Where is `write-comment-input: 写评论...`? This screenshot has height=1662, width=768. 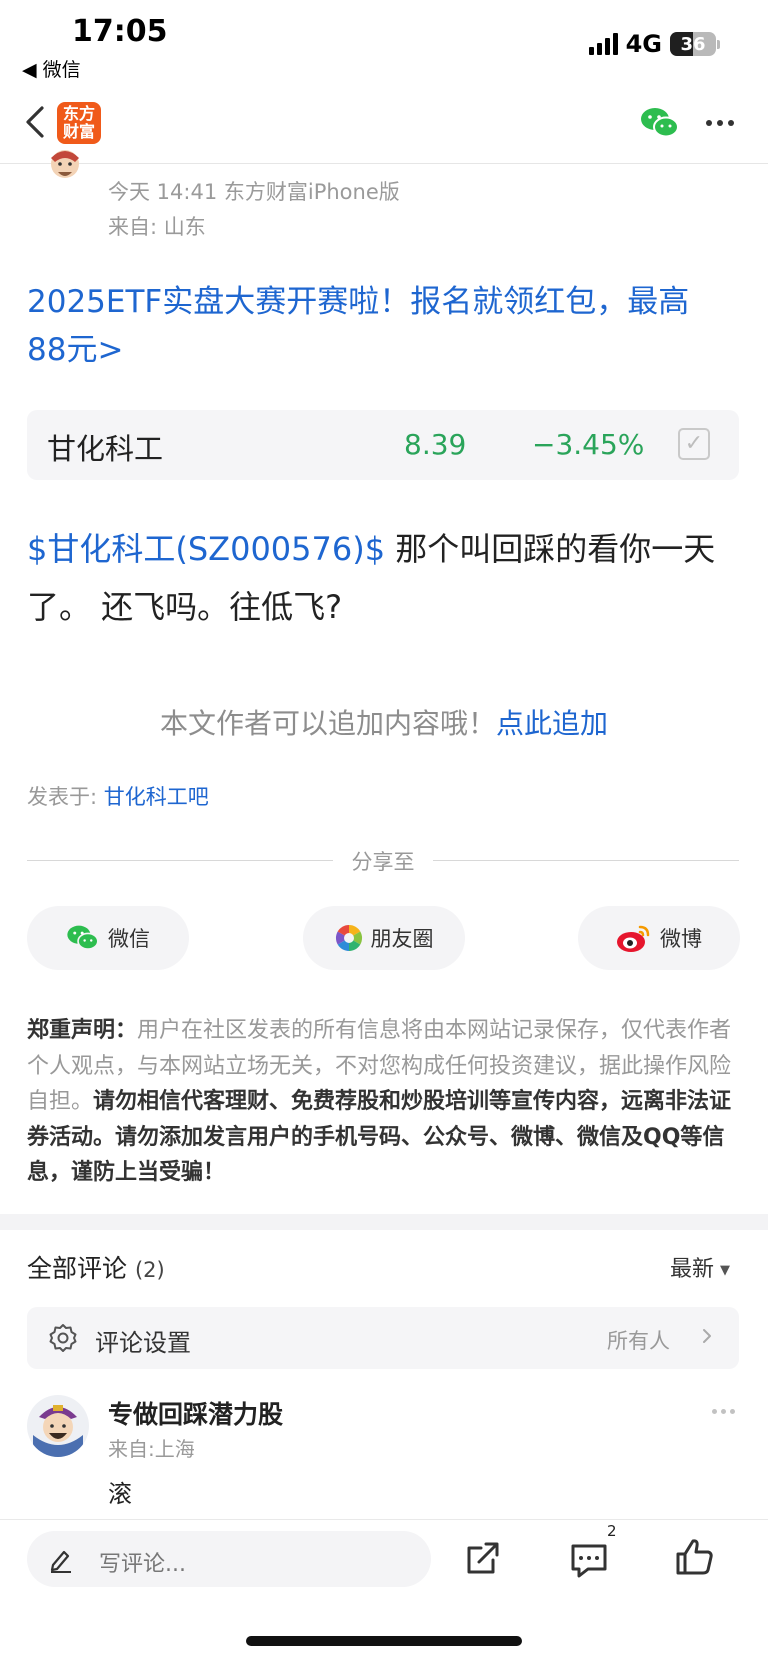 write-comment-input: 写评论... is located at coordinates (229, 1559).